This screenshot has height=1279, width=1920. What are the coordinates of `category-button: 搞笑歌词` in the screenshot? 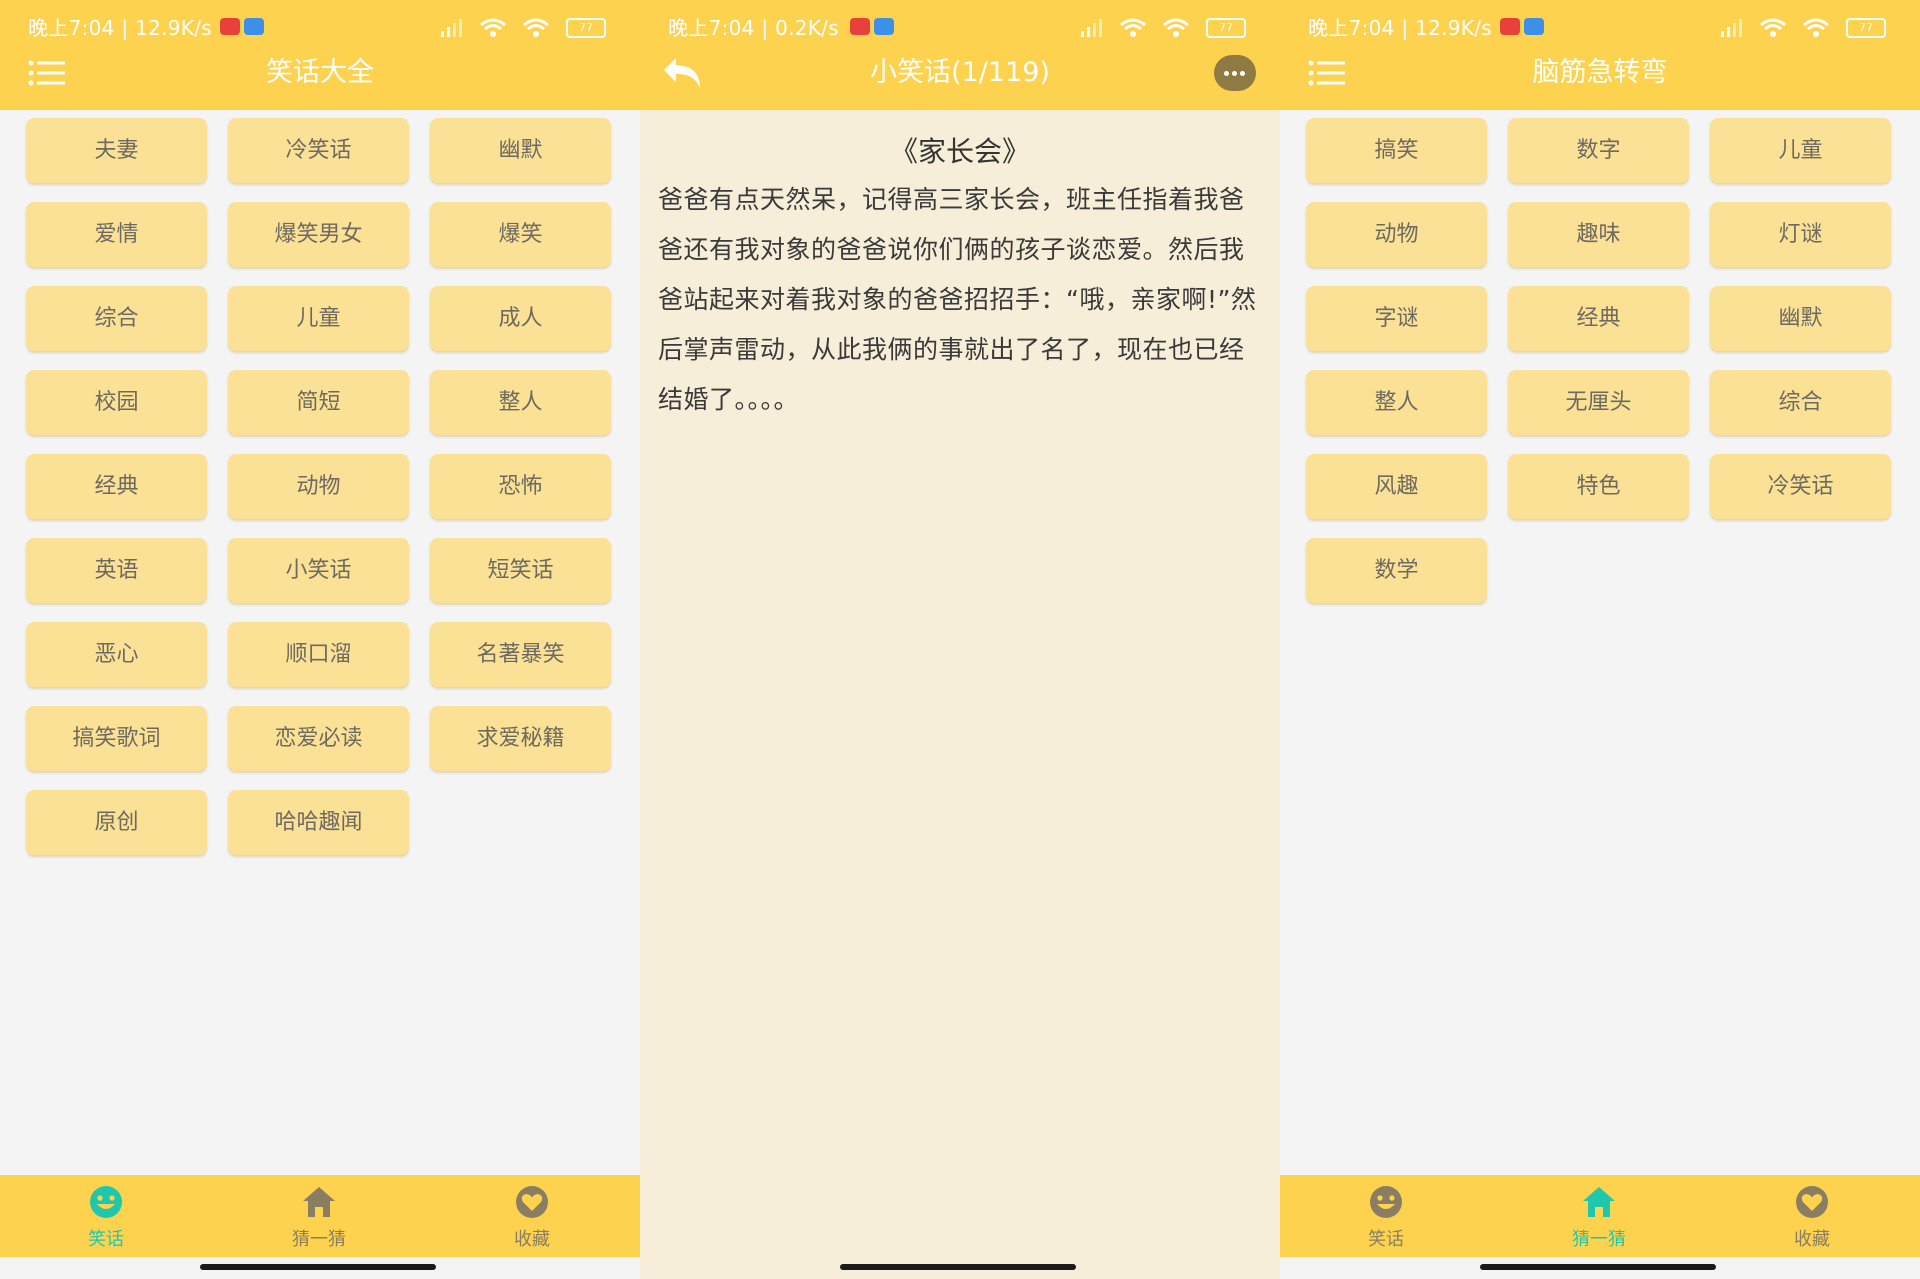 It's located at (116, 738).